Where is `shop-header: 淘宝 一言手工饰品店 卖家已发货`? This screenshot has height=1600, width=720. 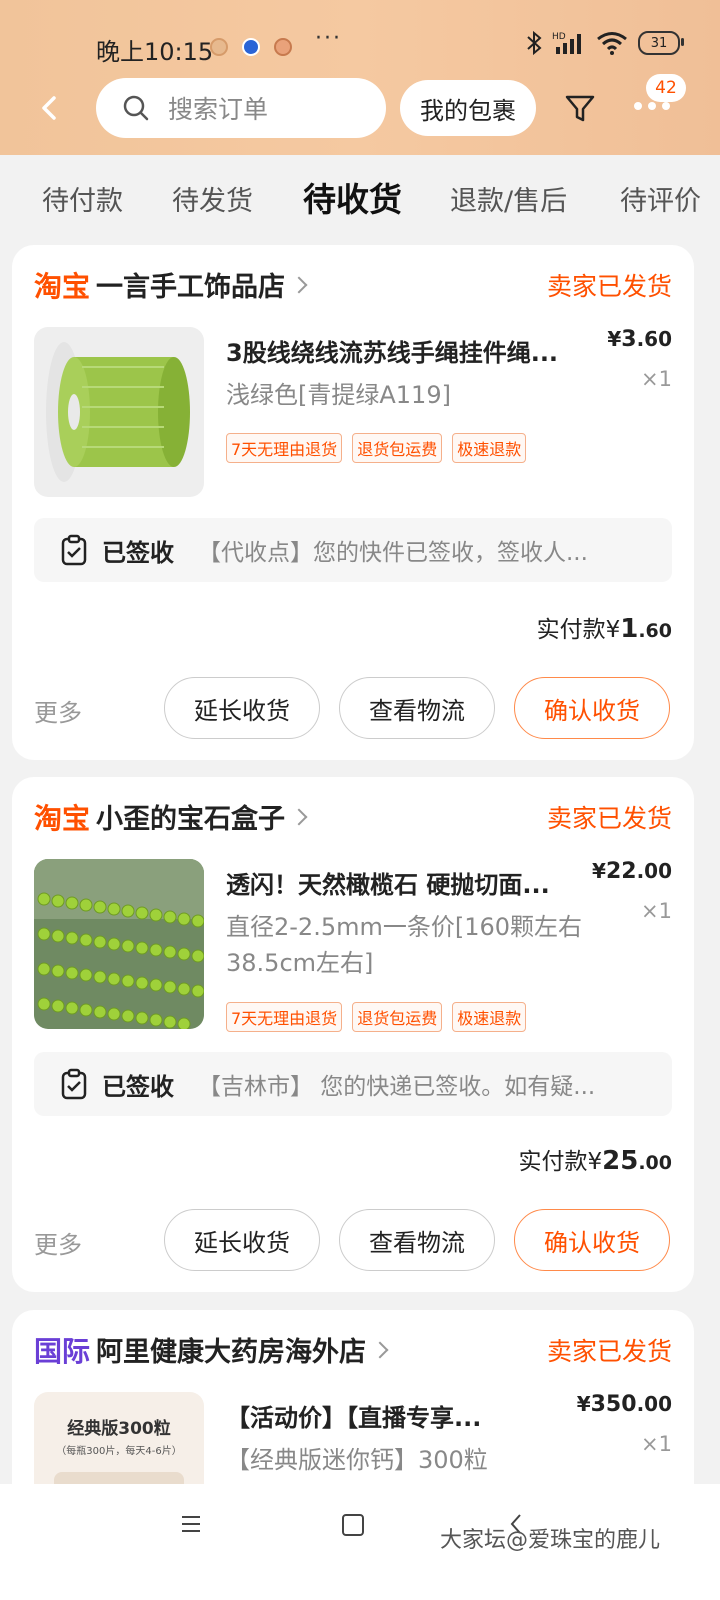
shop-header: 淘宝 一言手工饰品店 卖家已发货 is located at coordinates (353, 285).